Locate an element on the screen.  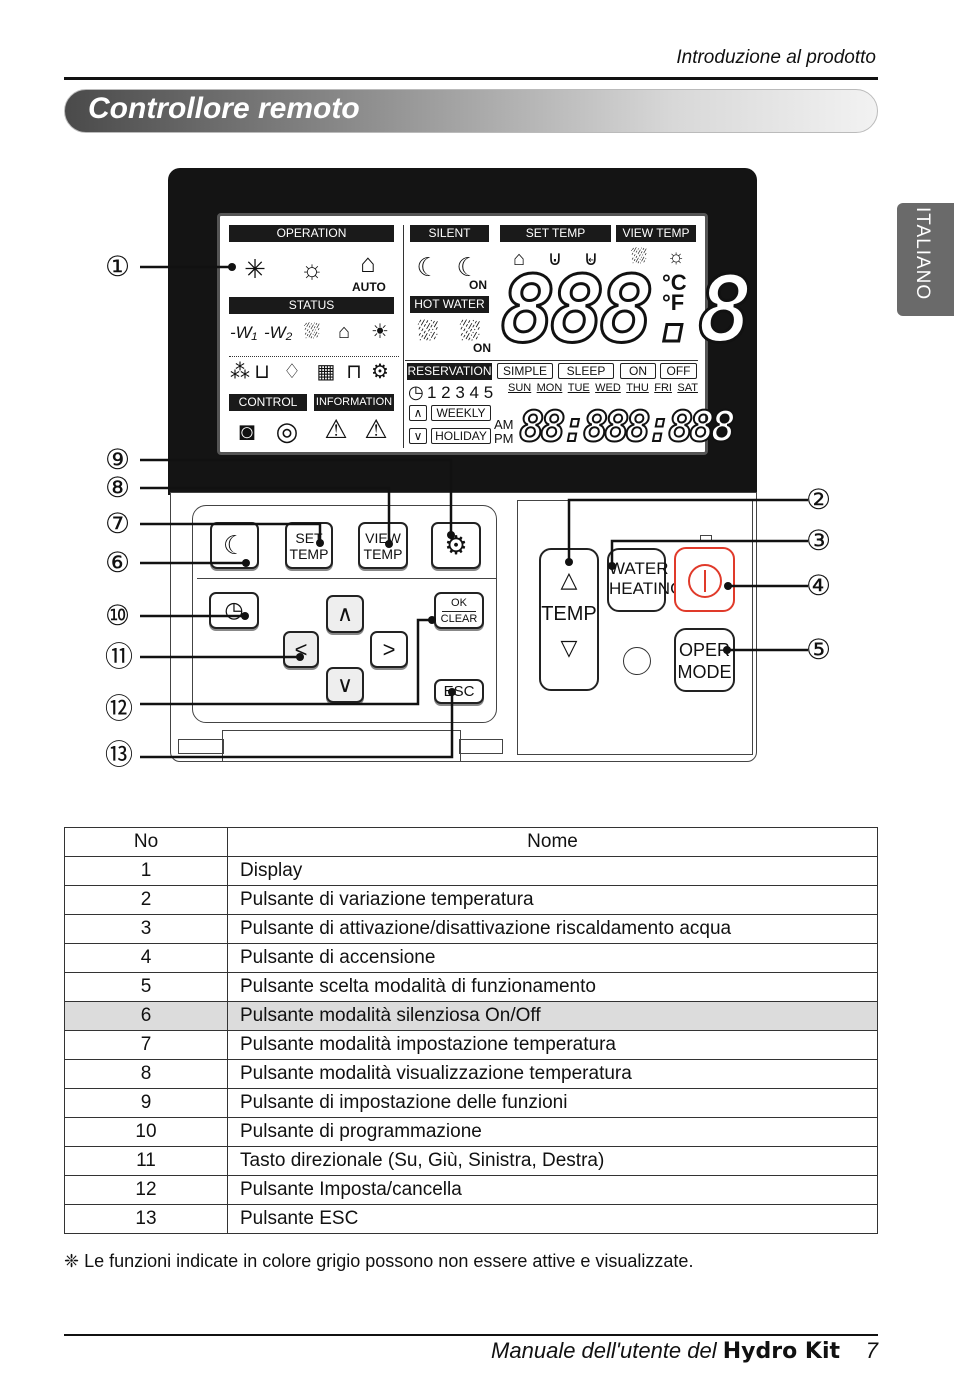
table-row: 6 Pulsante modalità silenziosa On/Off is located at coordinates (471, 1016).